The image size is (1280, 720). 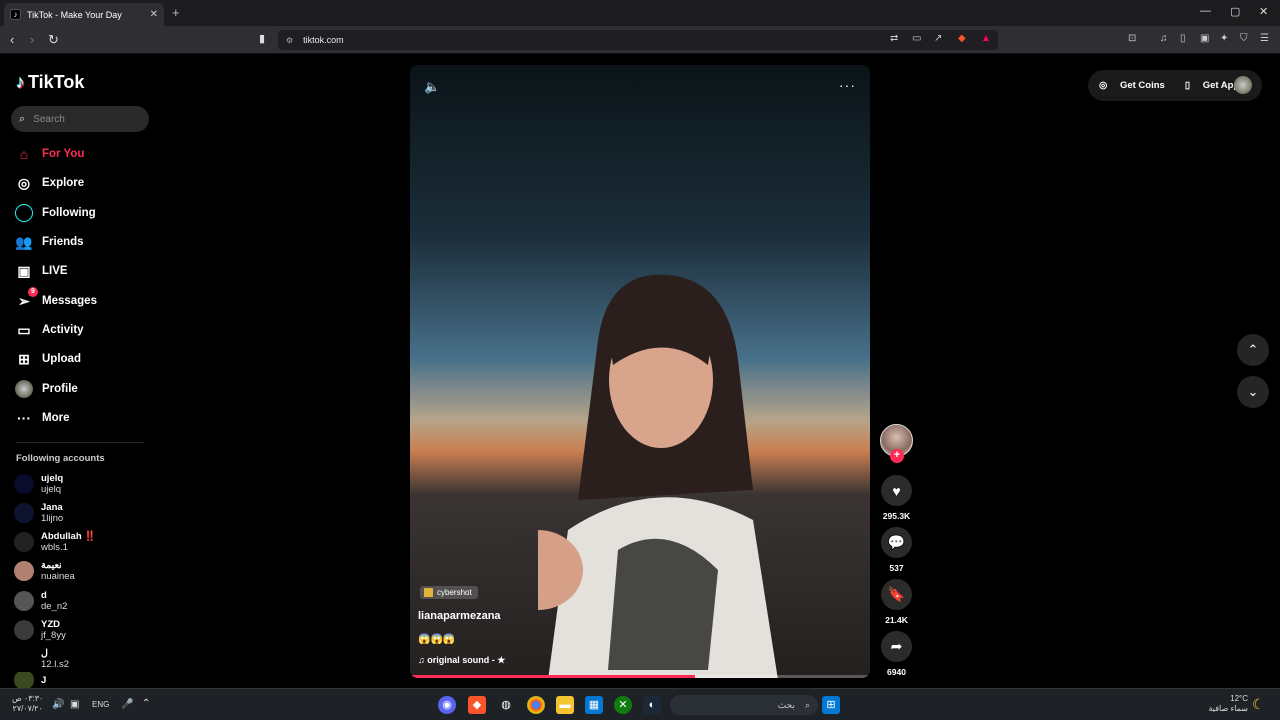 What do you see at coordinates (1104, 85) in the screenshot?
I see `coin-icon: ◎` at bounding box center [1104, 85].